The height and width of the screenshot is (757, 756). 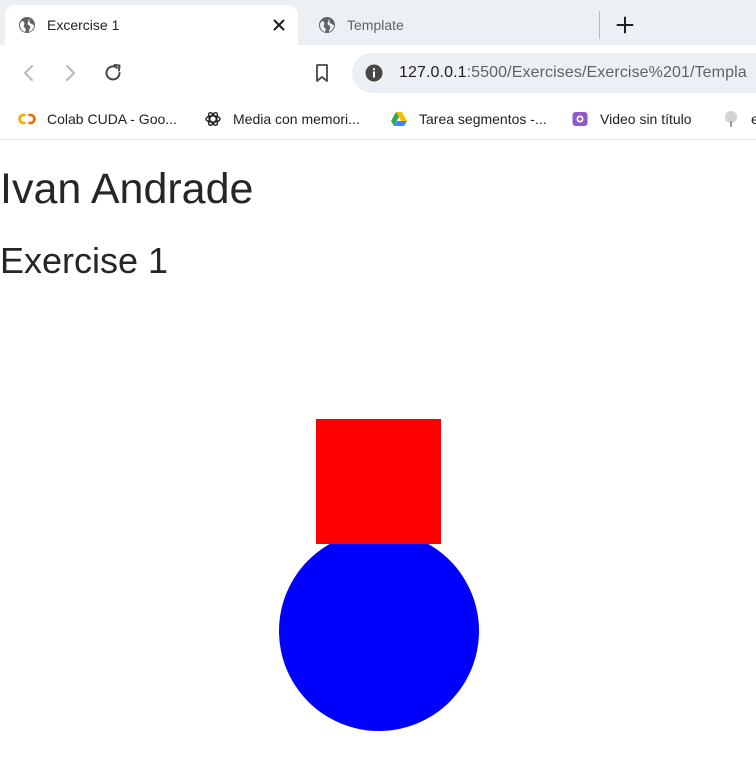 I want to click on forward-button, so click(x=70, y=73).